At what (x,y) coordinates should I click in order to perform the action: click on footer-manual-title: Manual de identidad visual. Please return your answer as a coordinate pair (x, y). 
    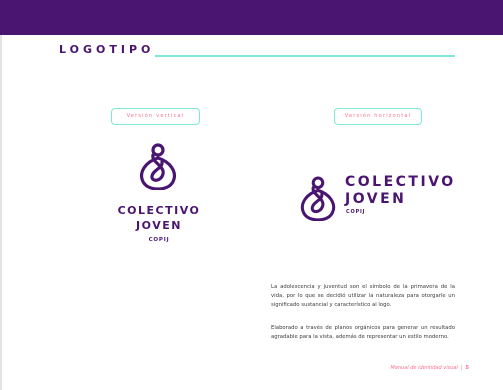
    Looking at the image, I should click on (424, 368).